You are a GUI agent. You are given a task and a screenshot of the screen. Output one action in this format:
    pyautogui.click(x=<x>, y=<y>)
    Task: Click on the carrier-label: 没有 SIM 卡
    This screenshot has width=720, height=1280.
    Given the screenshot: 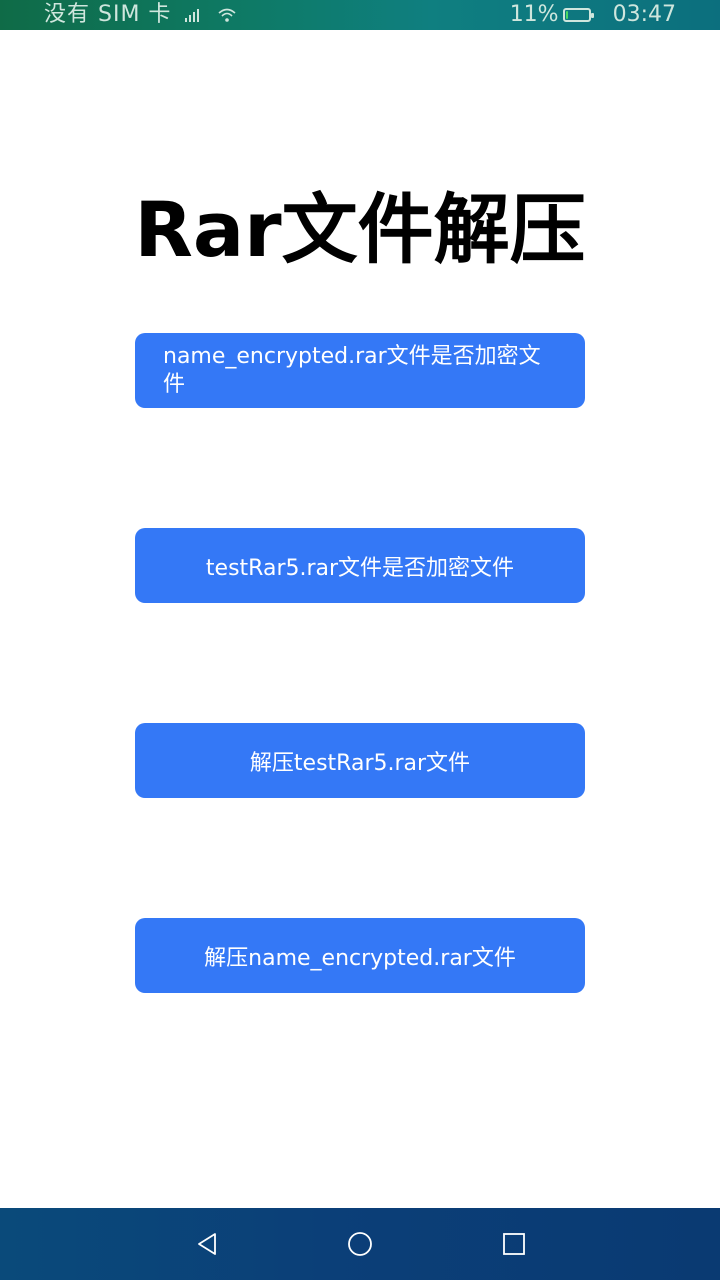 What is the action you would take?
    pyautogui.click(x=108, y=14)
    